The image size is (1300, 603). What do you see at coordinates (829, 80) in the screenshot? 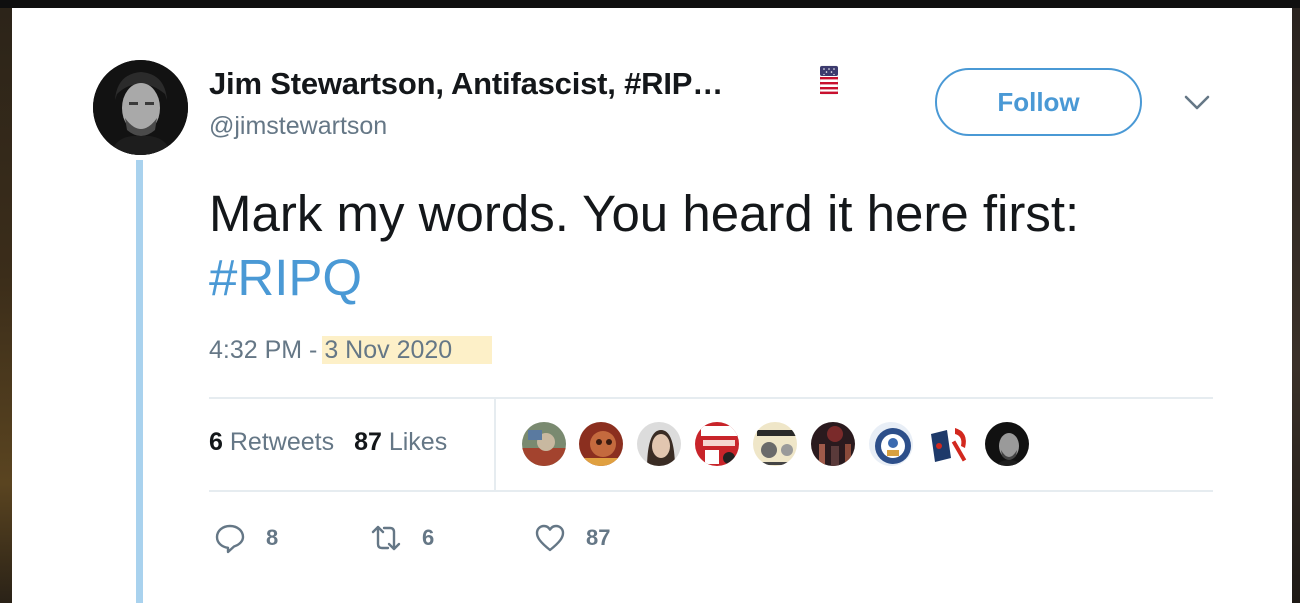
I see `us-flag-icon` at bounding box center [829, 80].